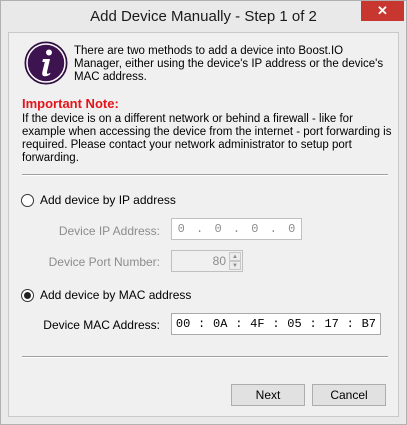  I want to click on radio-mac-label: Add device by MAC address, so click(115, 295).